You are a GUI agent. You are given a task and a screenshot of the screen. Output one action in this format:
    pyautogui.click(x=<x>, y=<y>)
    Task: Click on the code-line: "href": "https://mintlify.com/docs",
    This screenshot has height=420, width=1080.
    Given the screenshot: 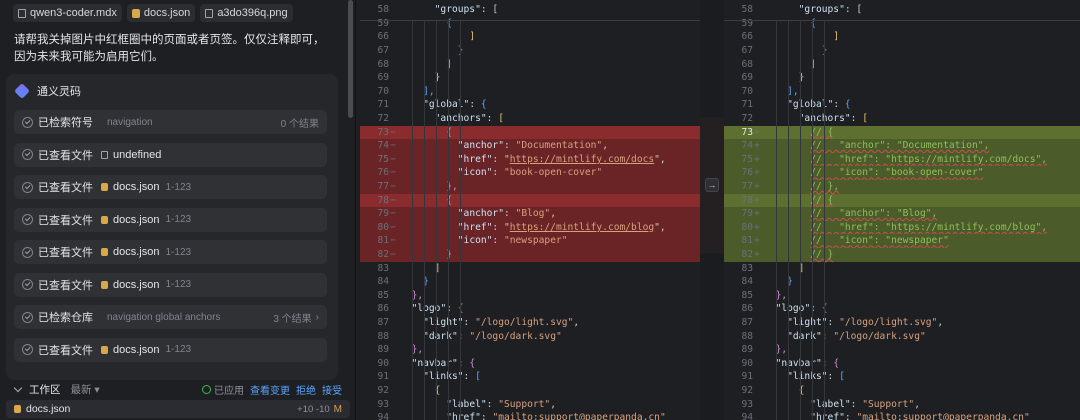 What is the action you would take?
    pyautogui.click(x=550, y=159)
    